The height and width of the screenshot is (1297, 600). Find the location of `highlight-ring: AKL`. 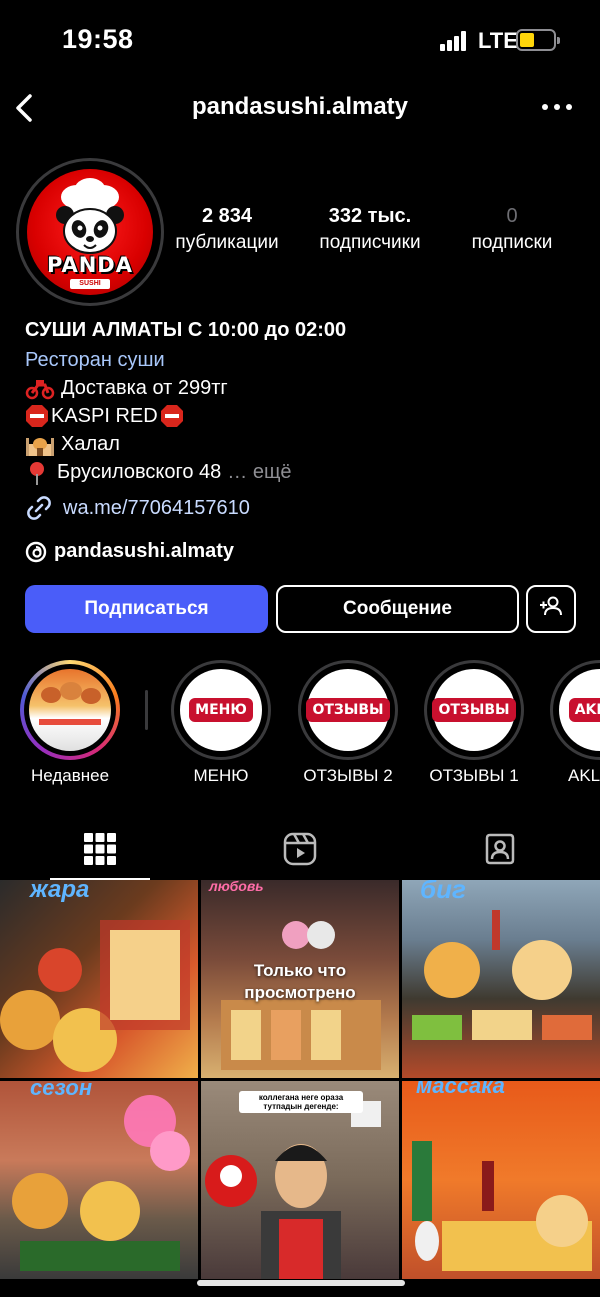

highlight-ring: AKL is located at coordinates (575, 710).